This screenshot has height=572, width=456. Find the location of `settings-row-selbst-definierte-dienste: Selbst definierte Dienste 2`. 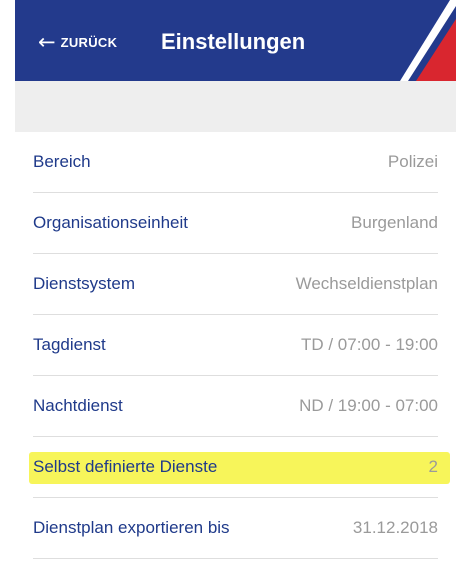

settings-row-selbst-definierte-dienste: Selbst definierte Dienste 2 is located at coordinates (239, 467).